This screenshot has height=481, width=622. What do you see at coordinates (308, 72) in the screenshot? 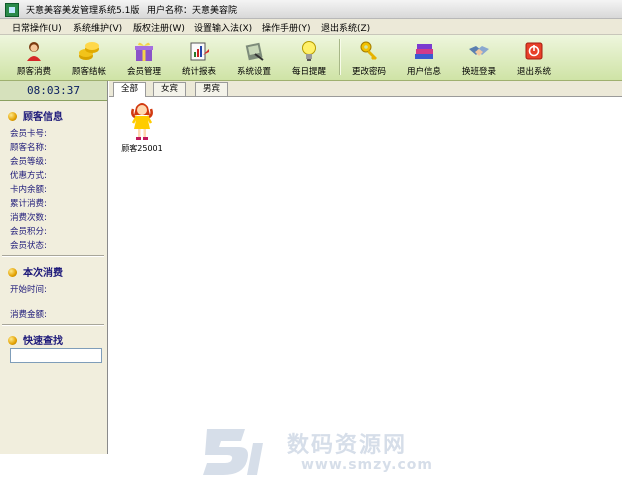
I see `daily-reminder-label: 每日提醒` at bounding box center [308, 72].